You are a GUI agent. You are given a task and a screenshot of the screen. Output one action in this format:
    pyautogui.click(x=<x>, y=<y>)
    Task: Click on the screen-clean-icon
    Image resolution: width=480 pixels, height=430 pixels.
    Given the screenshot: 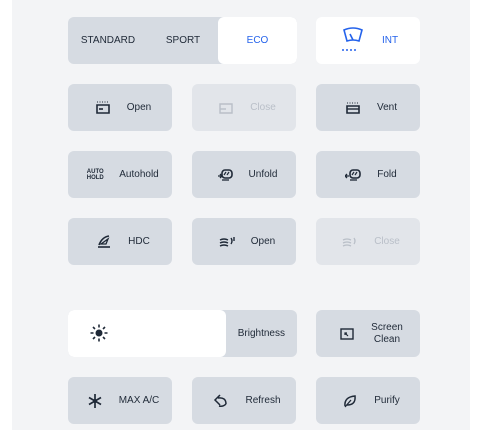 What is the action you would take?
    pyautogui.click(x=347, y=334)
    